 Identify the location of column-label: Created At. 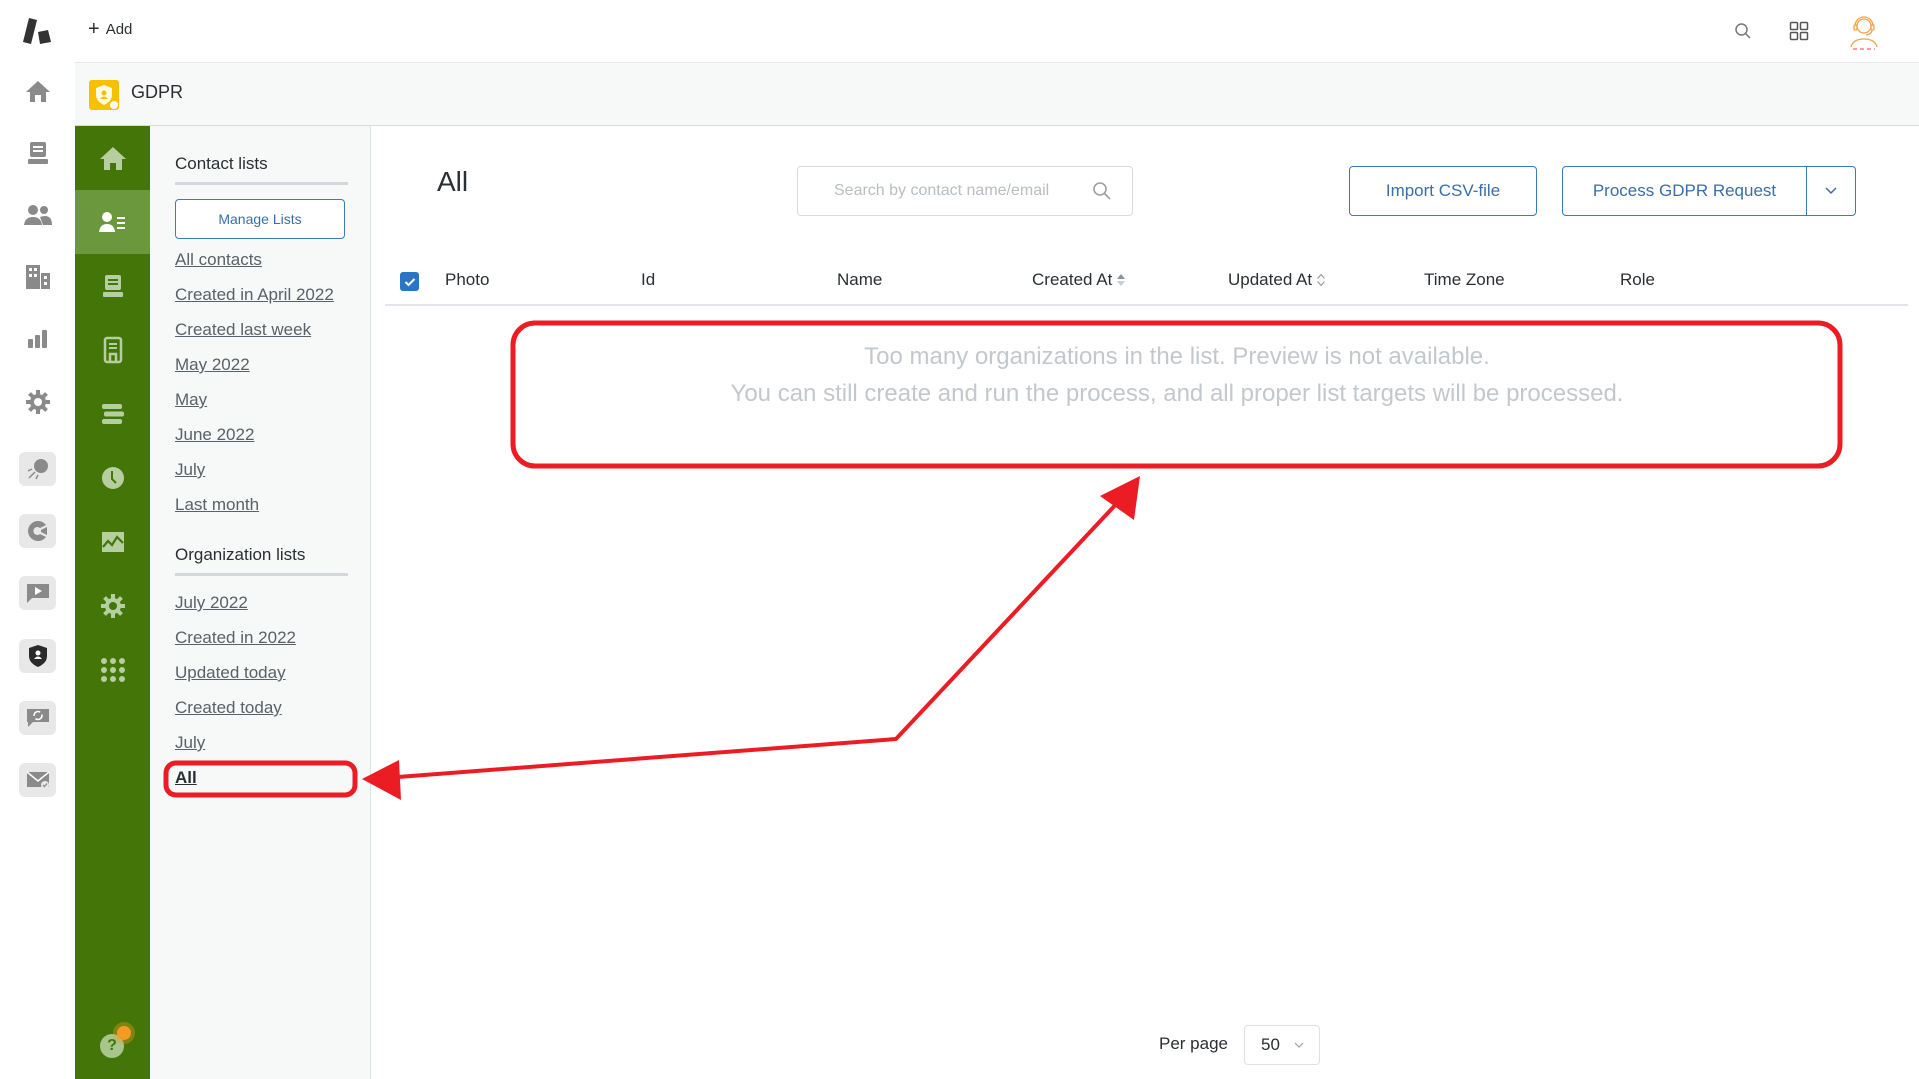
(1072, 279).